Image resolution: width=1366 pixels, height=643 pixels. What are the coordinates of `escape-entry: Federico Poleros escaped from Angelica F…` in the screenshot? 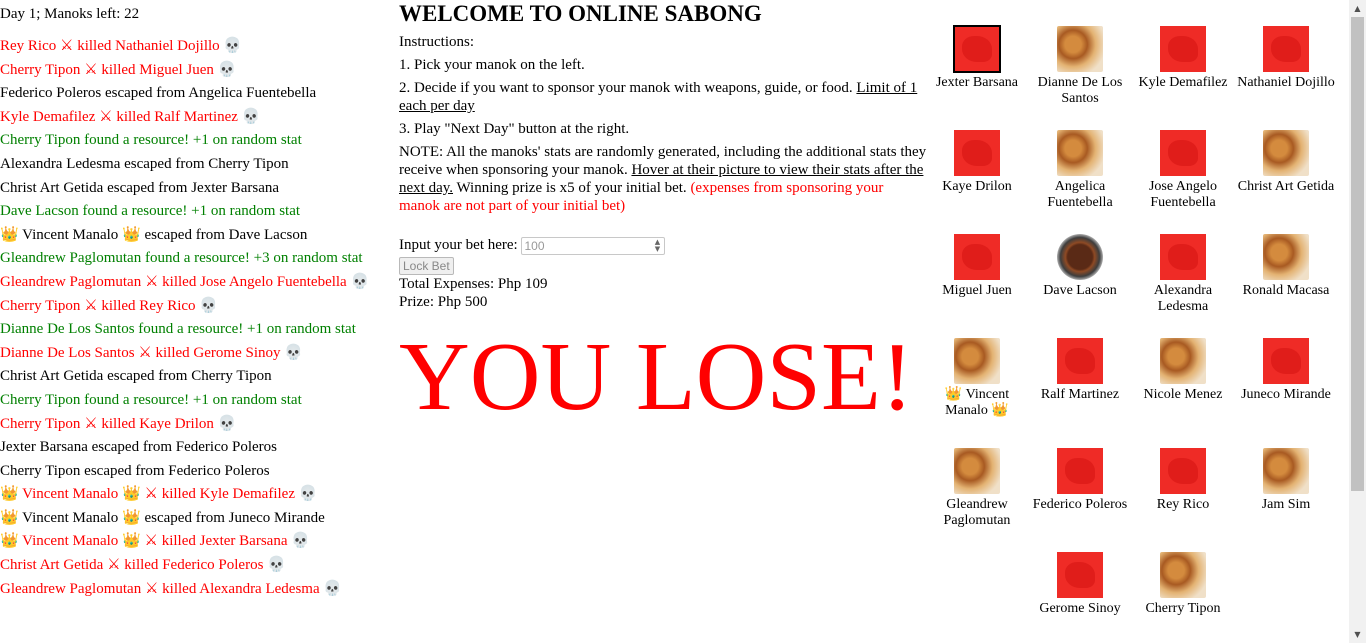 It's located at (158, 93).